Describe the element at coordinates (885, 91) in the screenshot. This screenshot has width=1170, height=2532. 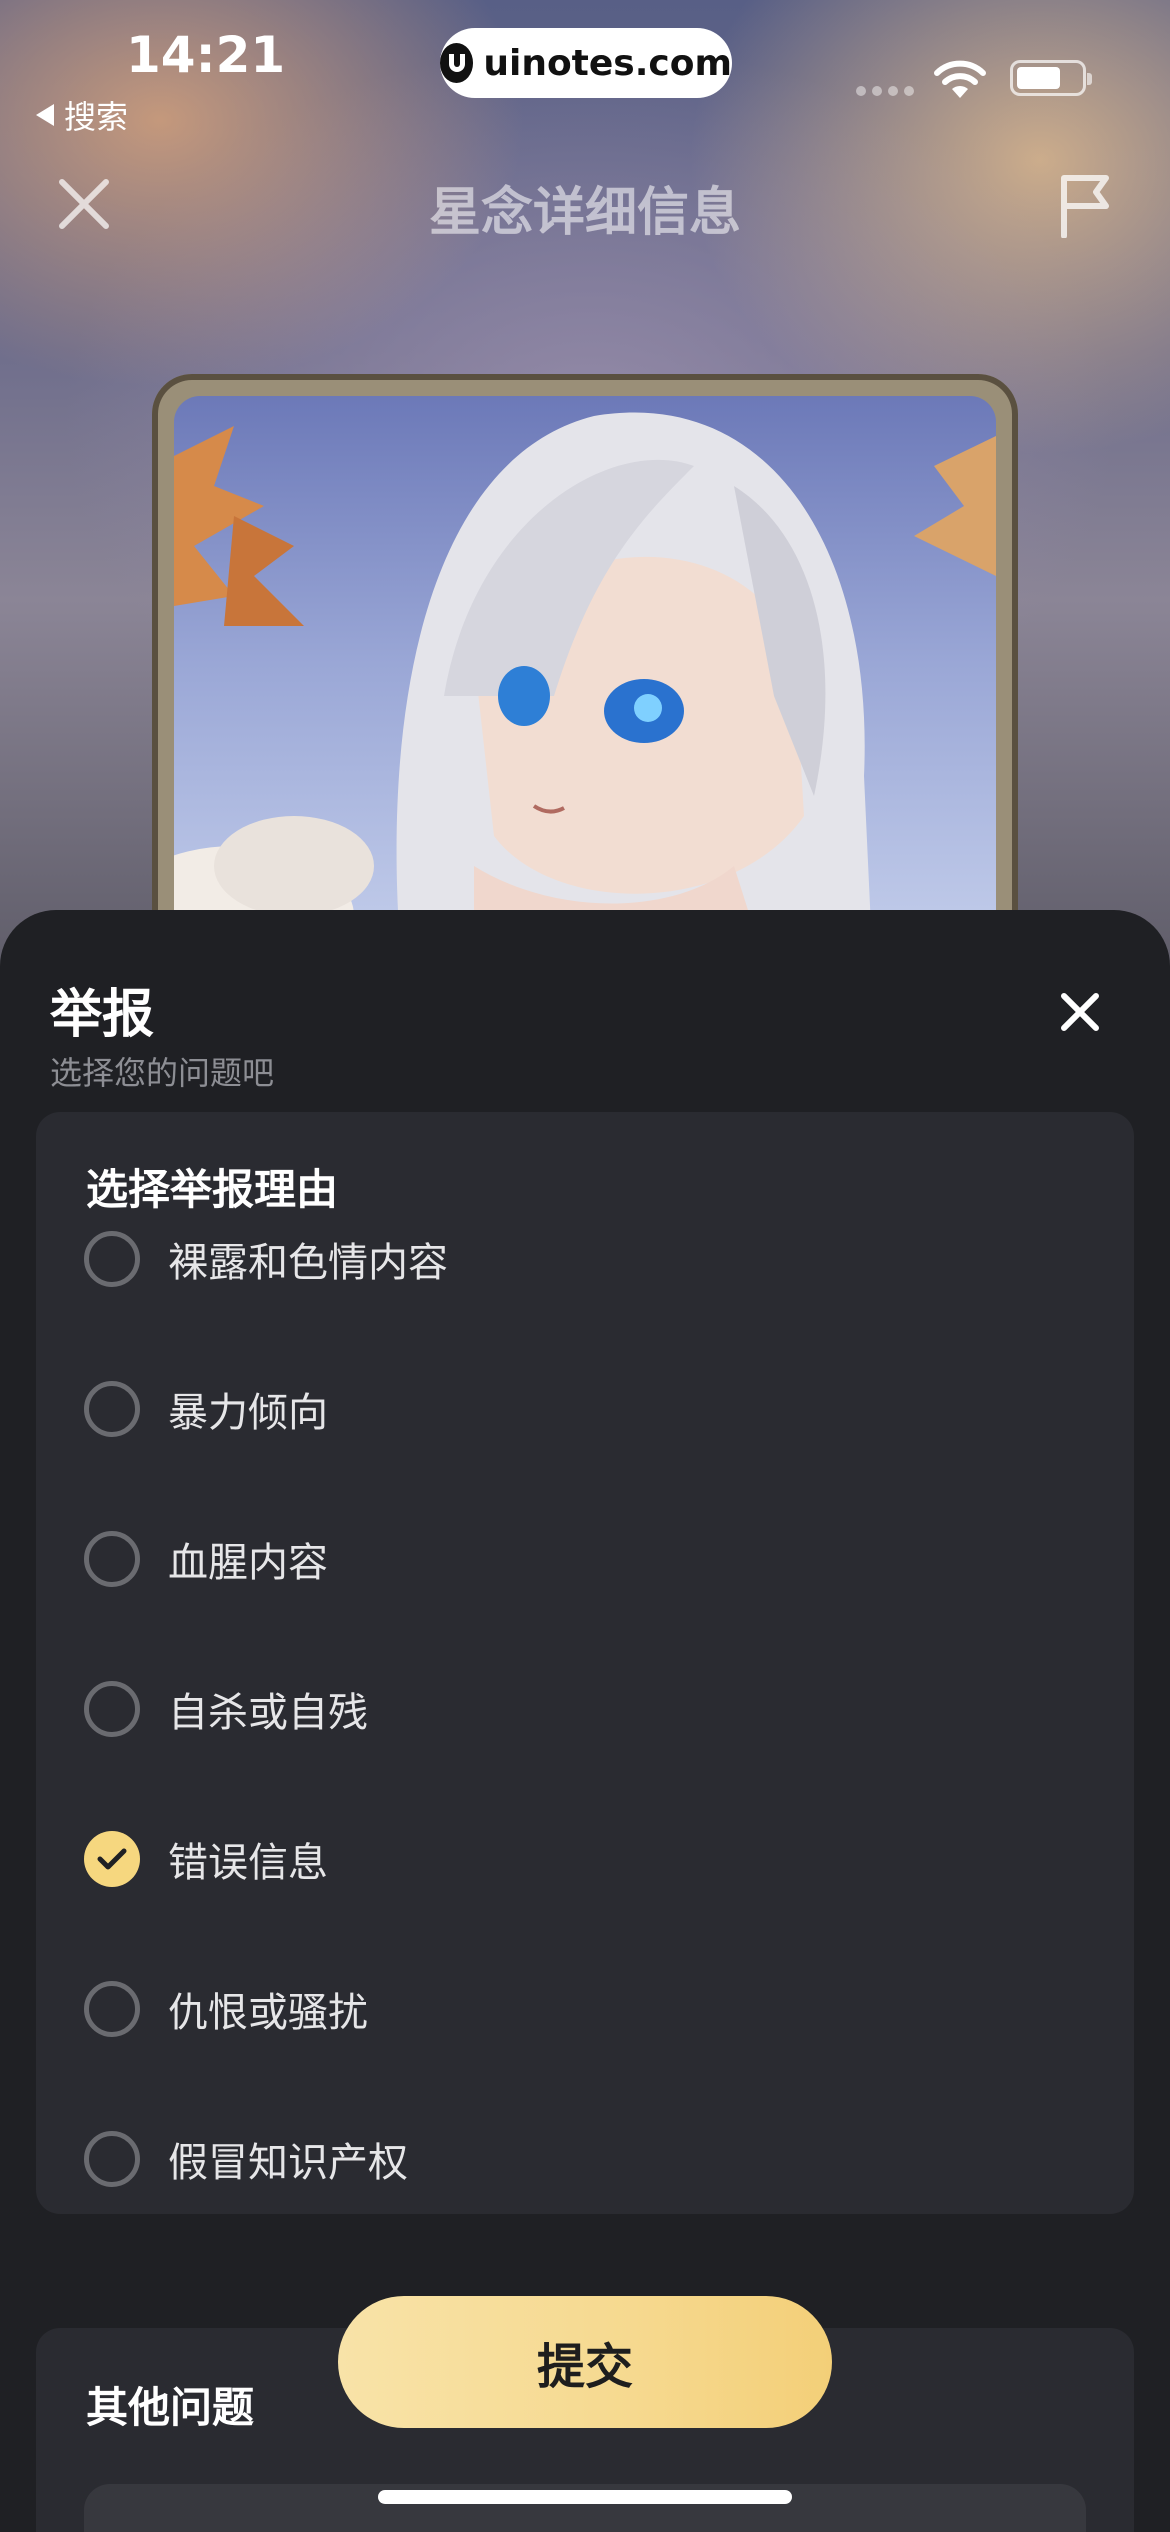
I see `signal-icon` at that location.